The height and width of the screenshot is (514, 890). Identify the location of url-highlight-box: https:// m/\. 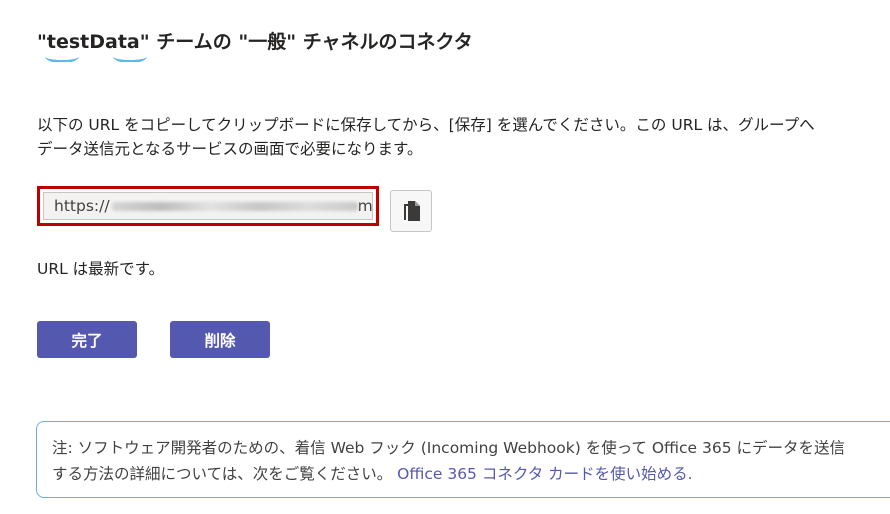
(208, 206).